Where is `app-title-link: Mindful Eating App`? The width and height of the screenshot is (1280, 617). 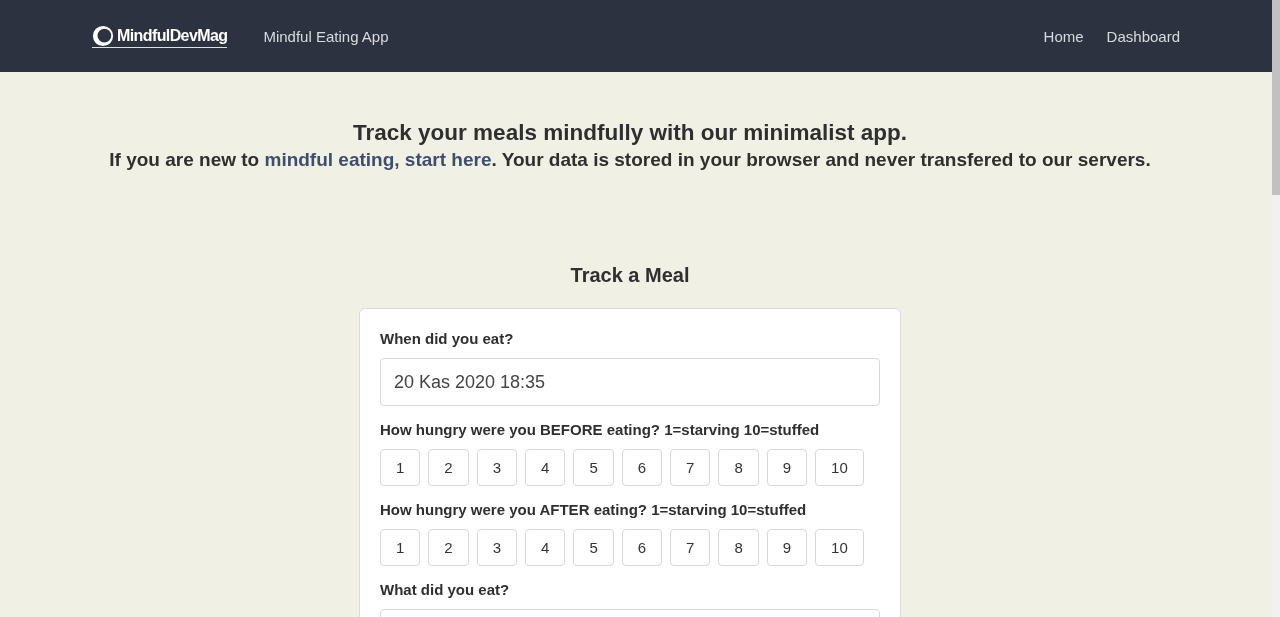 app-title-link: Mindful Eating App is located at coordinates (326, 36).